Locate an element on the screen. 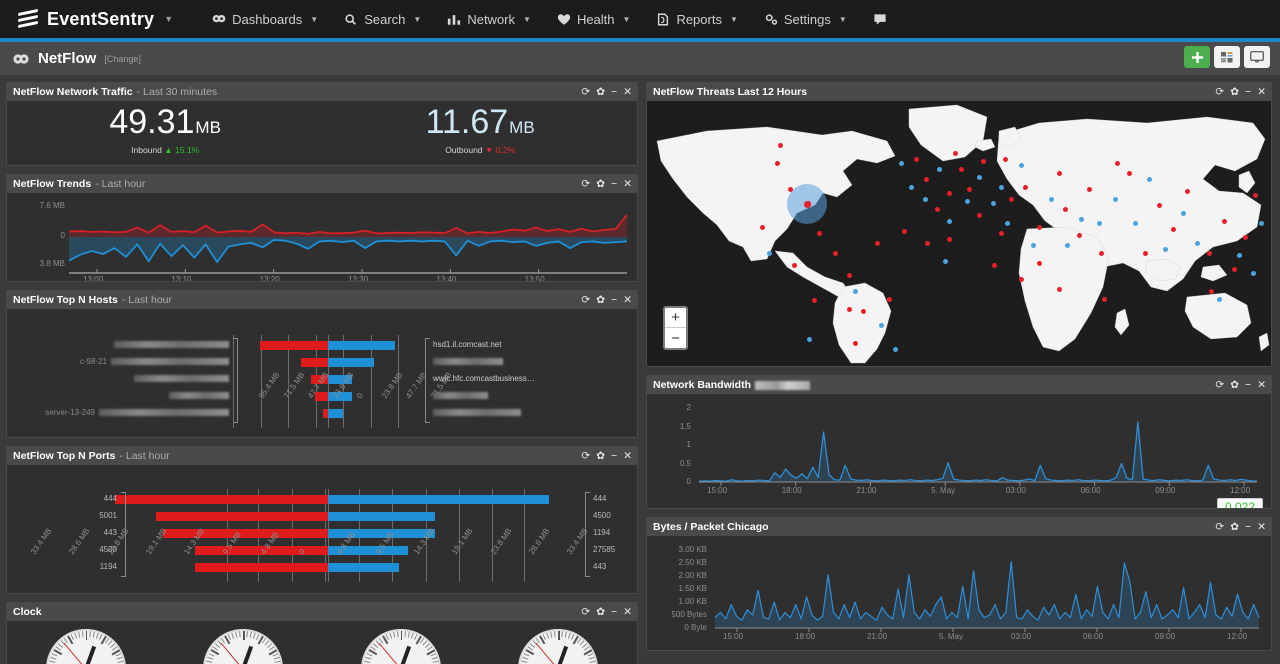 The width and height of the screenshot is (1280, 664). fullscreen-button is located at coordinates (1257, 57).